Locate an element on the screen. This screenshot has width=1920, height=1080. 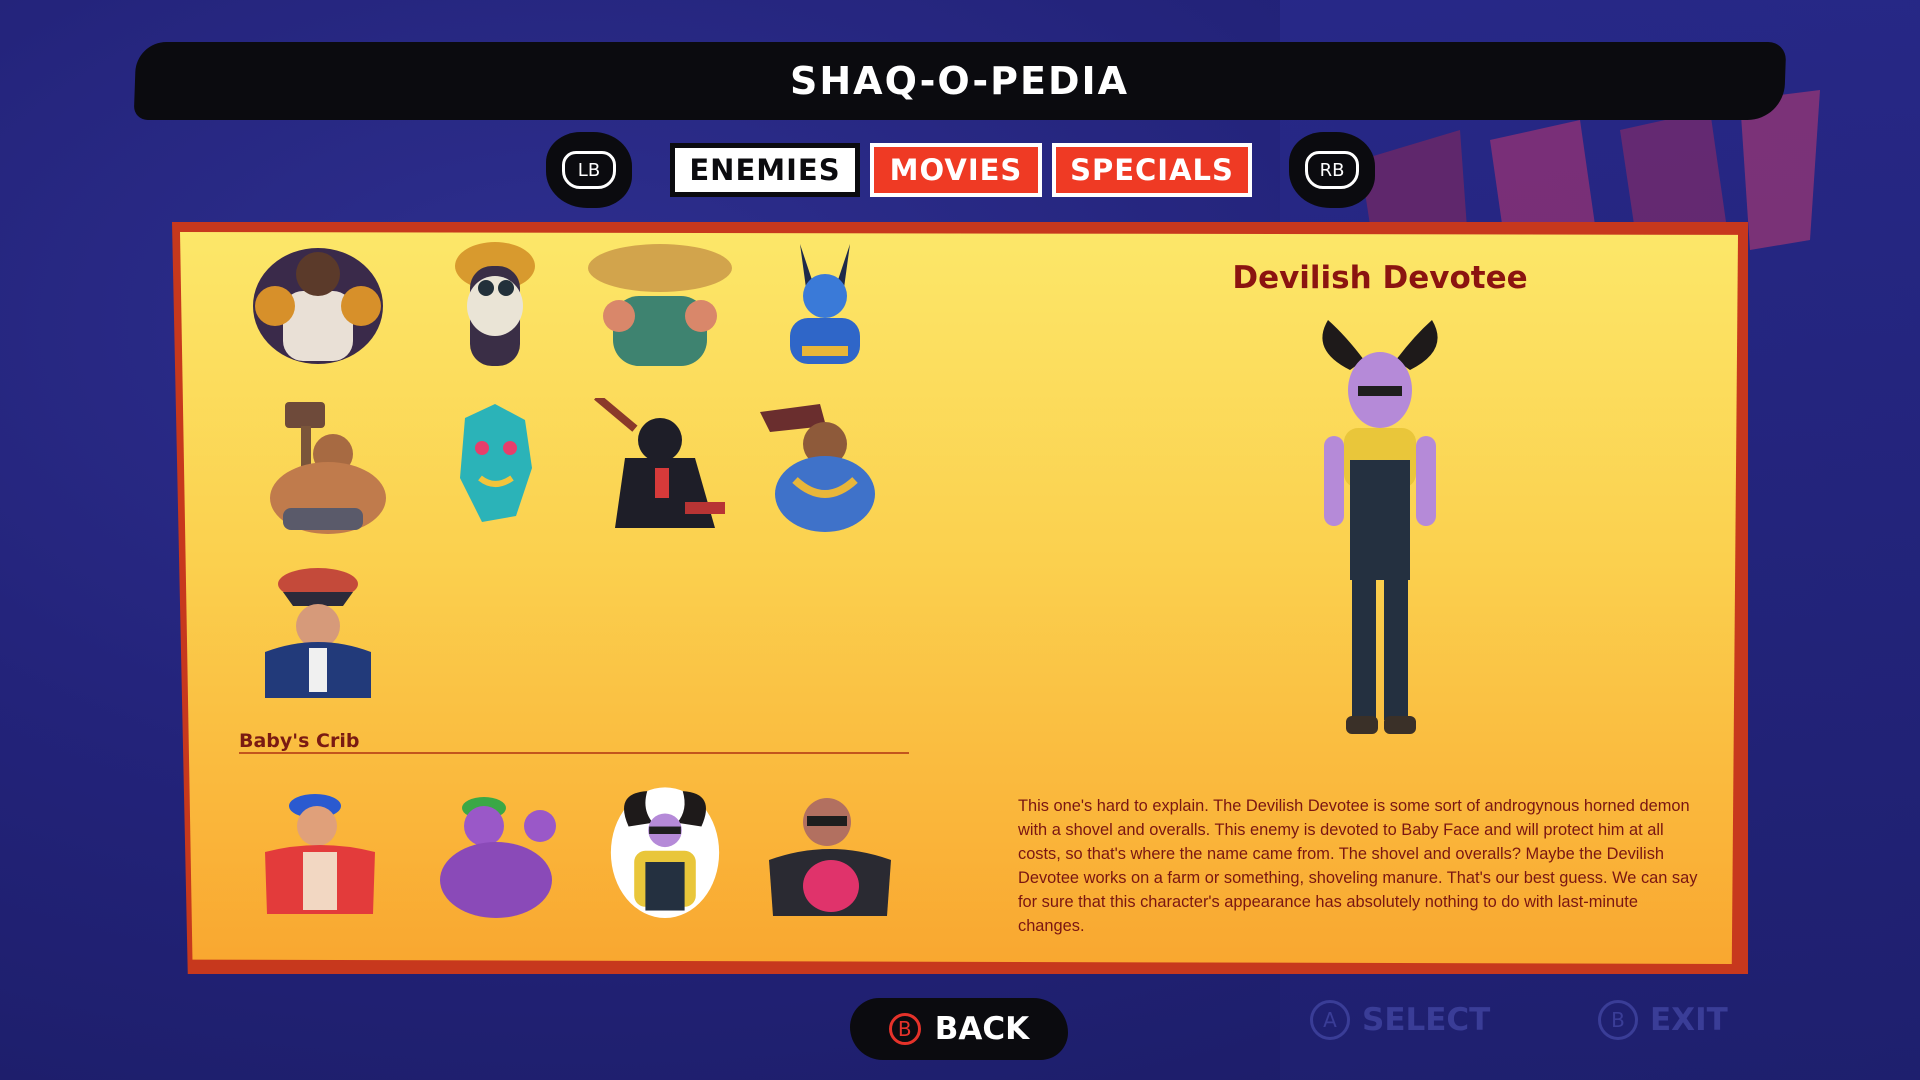
gold-chain-brute-icon is located at coordinates (825, 468).